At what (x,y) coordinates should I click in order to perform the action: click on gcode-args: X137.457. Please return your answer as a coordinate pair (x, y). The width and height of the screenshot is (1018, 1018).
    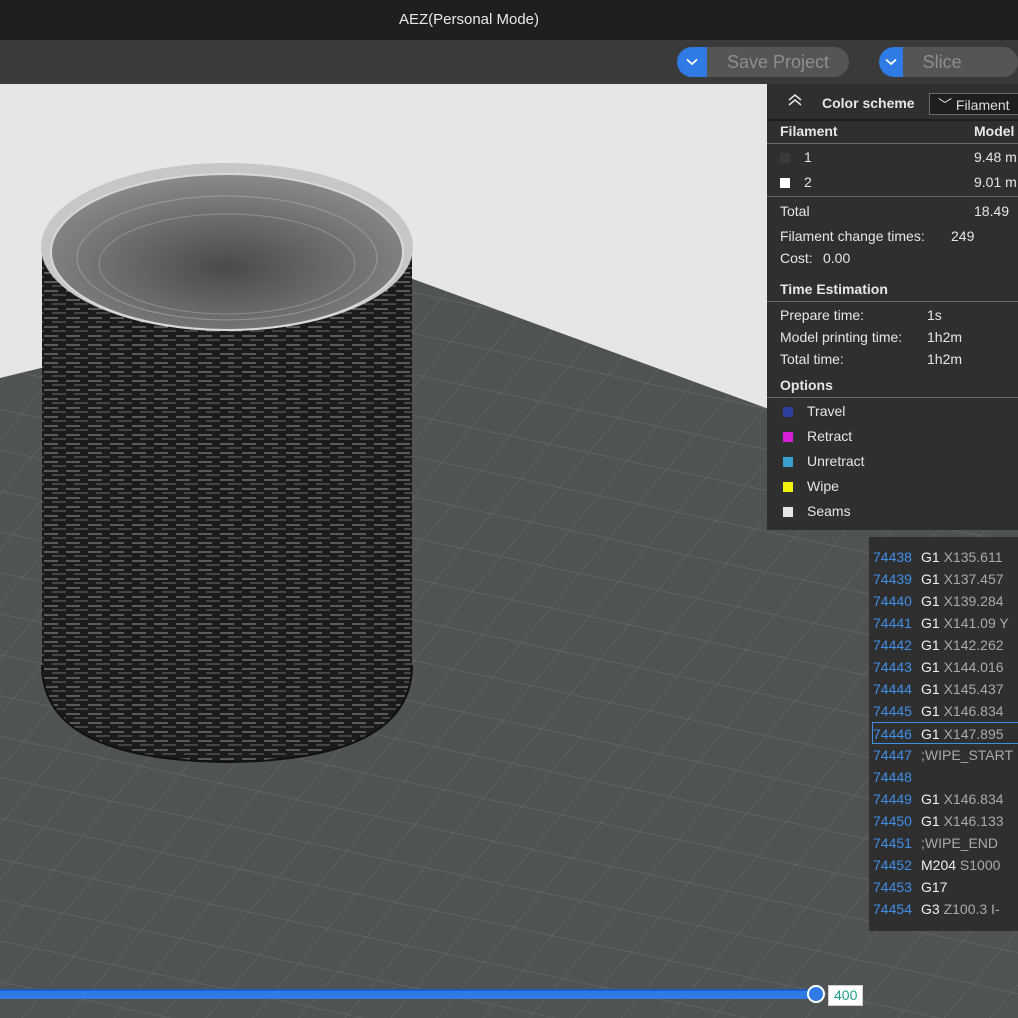
    Looking at the image, I should click on (973, 579).